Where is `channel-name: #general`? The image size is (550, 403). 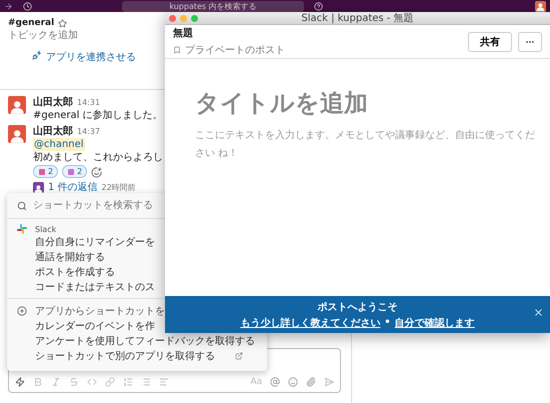 channel-name: #general is located at coordinates (31, 23).